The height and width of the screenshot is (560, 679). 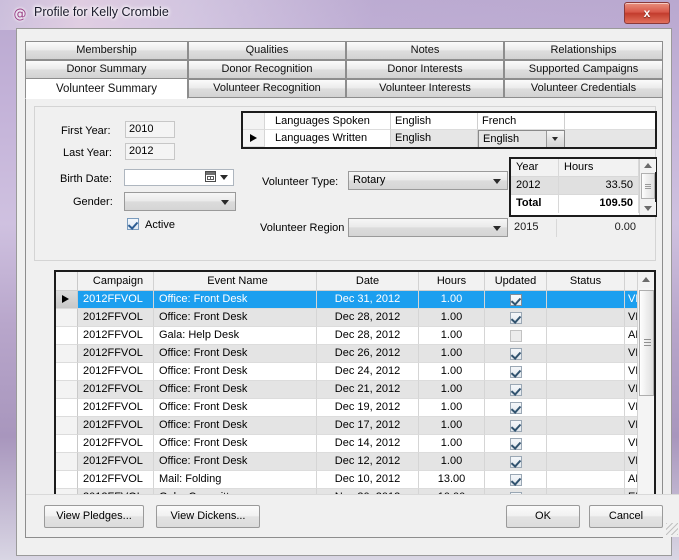 I want to click on cell-event-name: Gala: Help Desk, so click(x=235, y=336).